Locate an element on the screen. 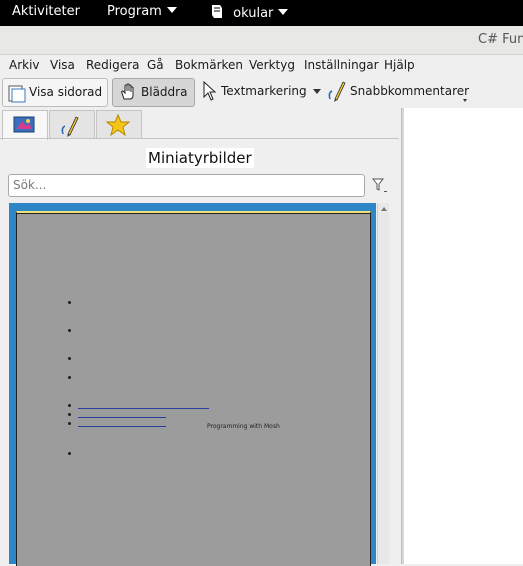  program-menu: Program is located at coordinates (142, 11).